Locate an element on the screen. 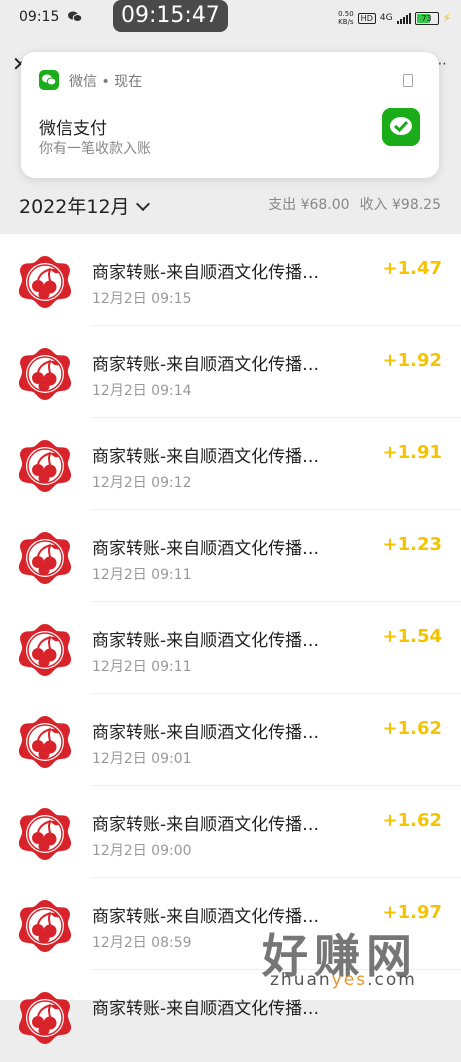 This screenshot has width=461, height=1062. transaction-row: 商家转账-来自顺酒文化传播… 12月2日 09:15 +1.47 is located at coordinates (230, 280).